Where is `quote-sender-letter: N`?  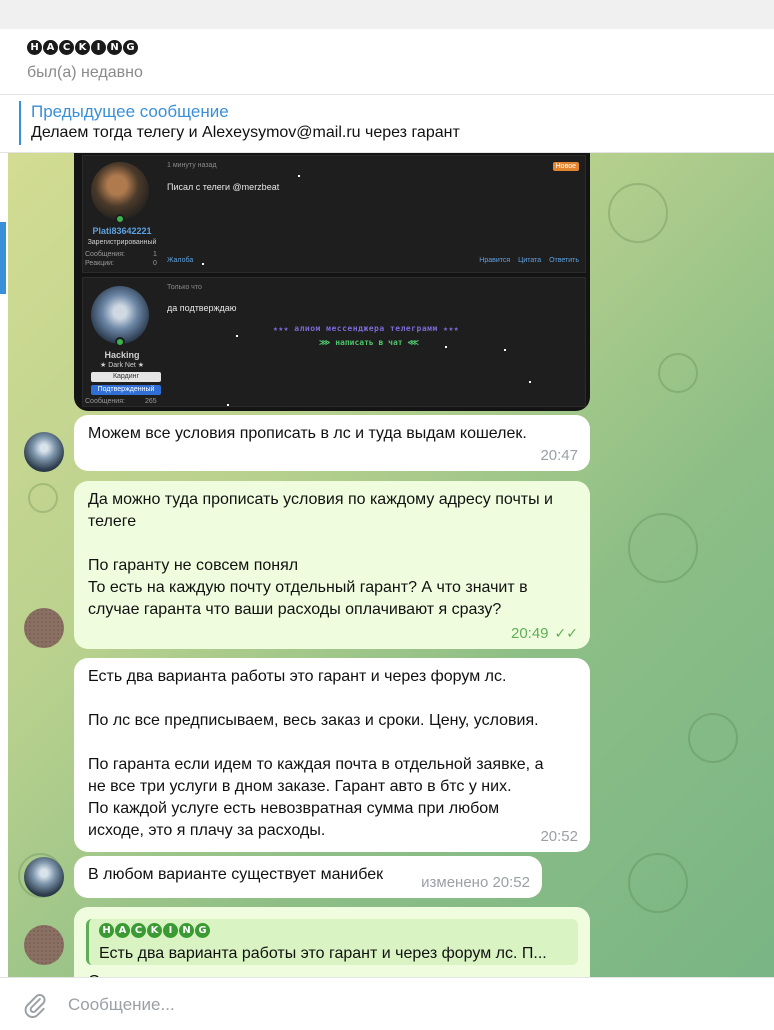
quote-sender-letter: N is located at coordinates (186, 930).